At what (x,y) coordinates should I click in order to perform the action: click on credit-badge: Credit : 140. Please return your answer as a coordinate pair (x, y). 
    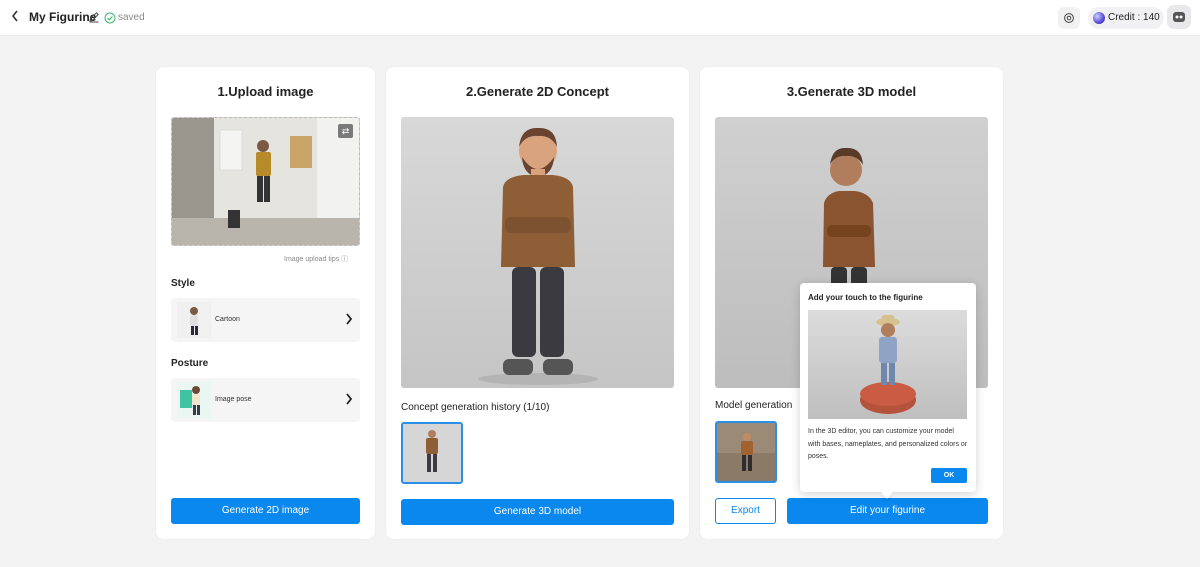
    Looking at the image, I should click on (1126, 18).